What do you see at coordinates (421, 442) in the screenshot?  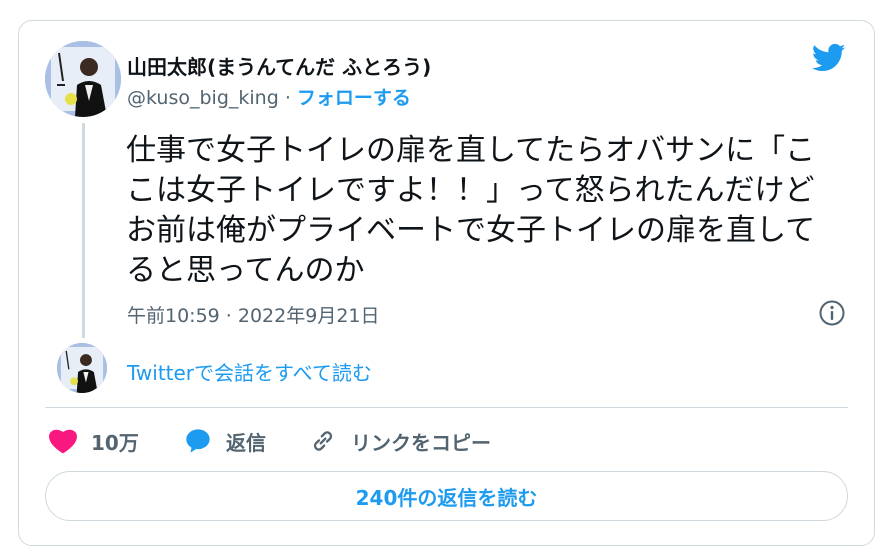 I see `copy-link-label: リンクをコピー` at bounding box center [421, 442].